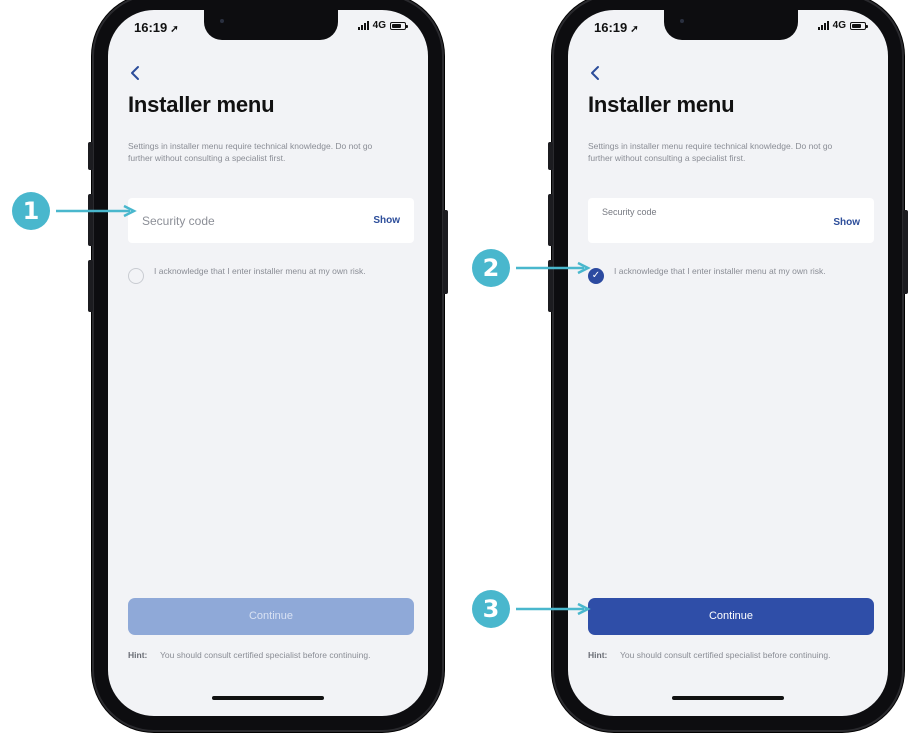 Image resolution: width=922 pixels, height=736 pixels. I want to click on step-2-arrow-icon, so click(553, 268).